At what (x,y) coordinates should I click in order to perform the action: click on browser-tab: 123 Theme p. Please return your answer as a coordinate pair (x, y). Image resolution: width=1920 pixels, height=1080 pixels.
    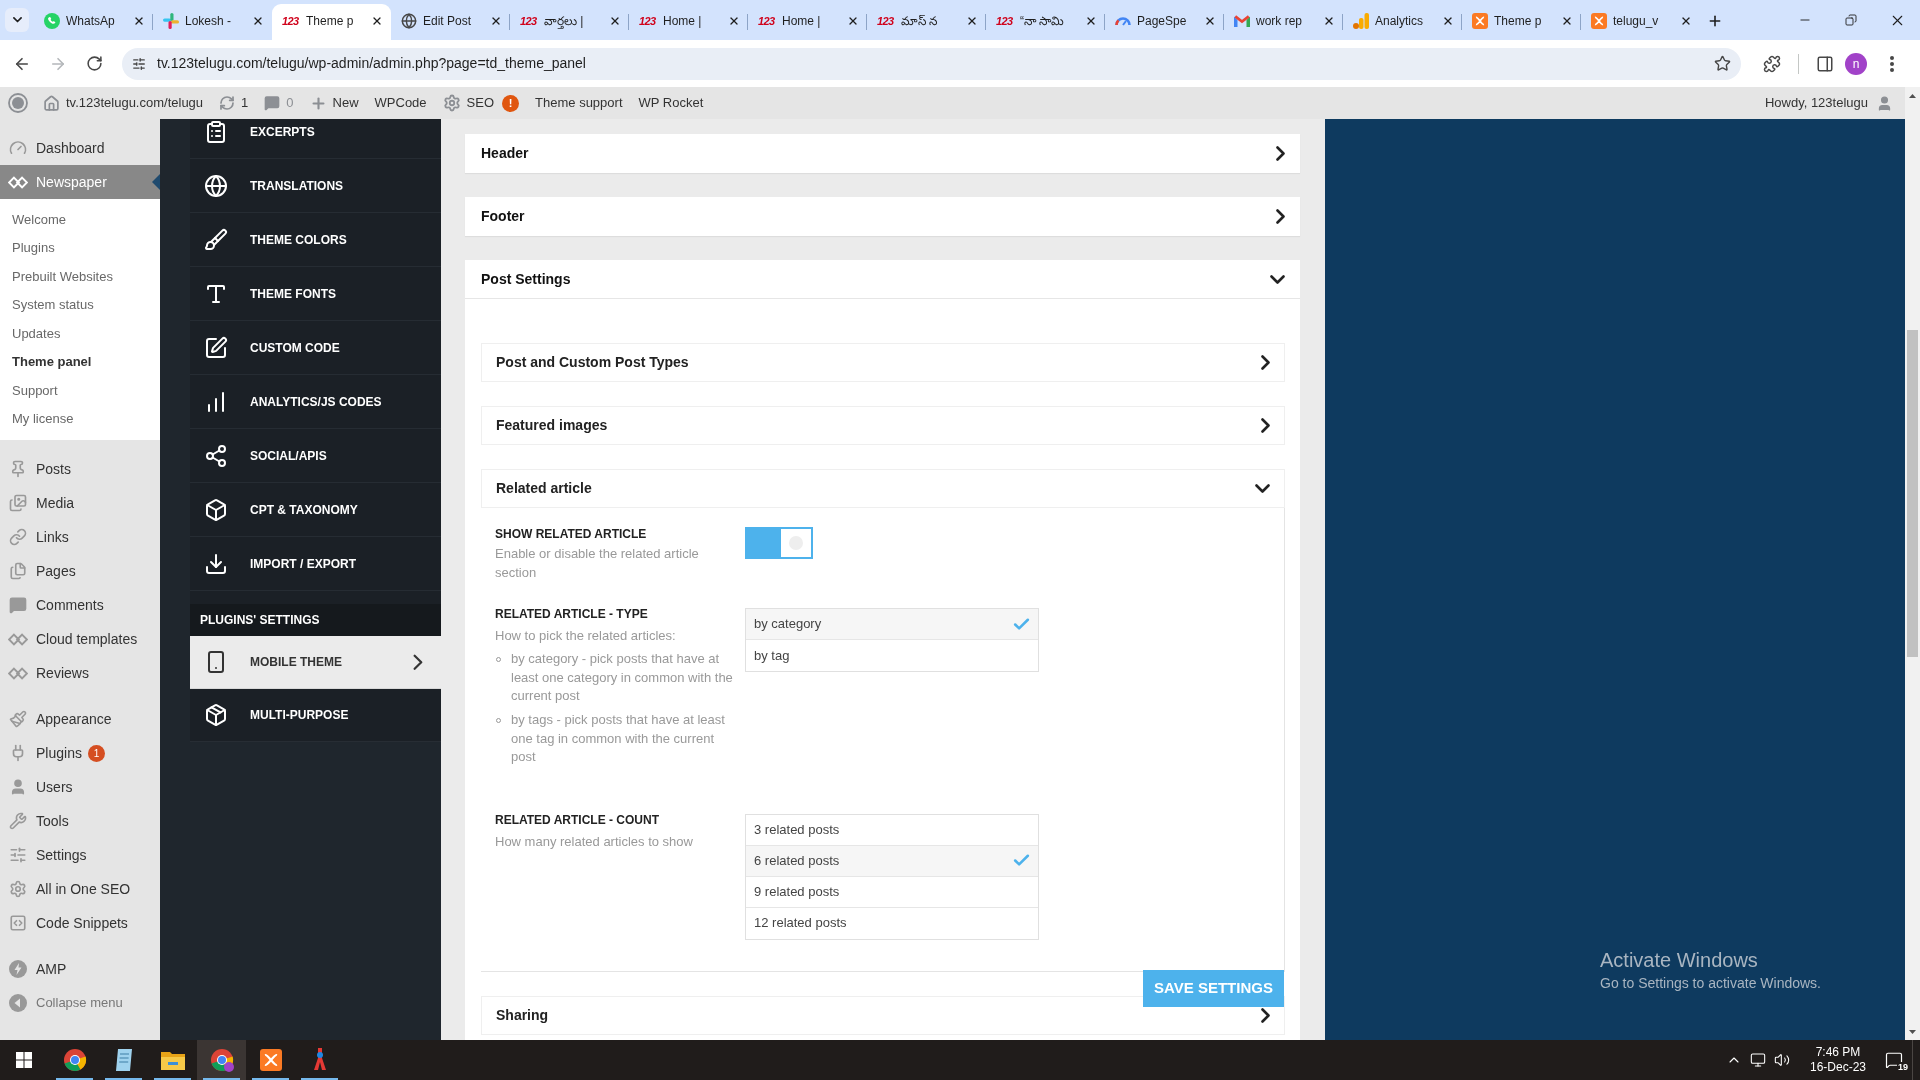
    Looking at the image, I should click on (331, 22).